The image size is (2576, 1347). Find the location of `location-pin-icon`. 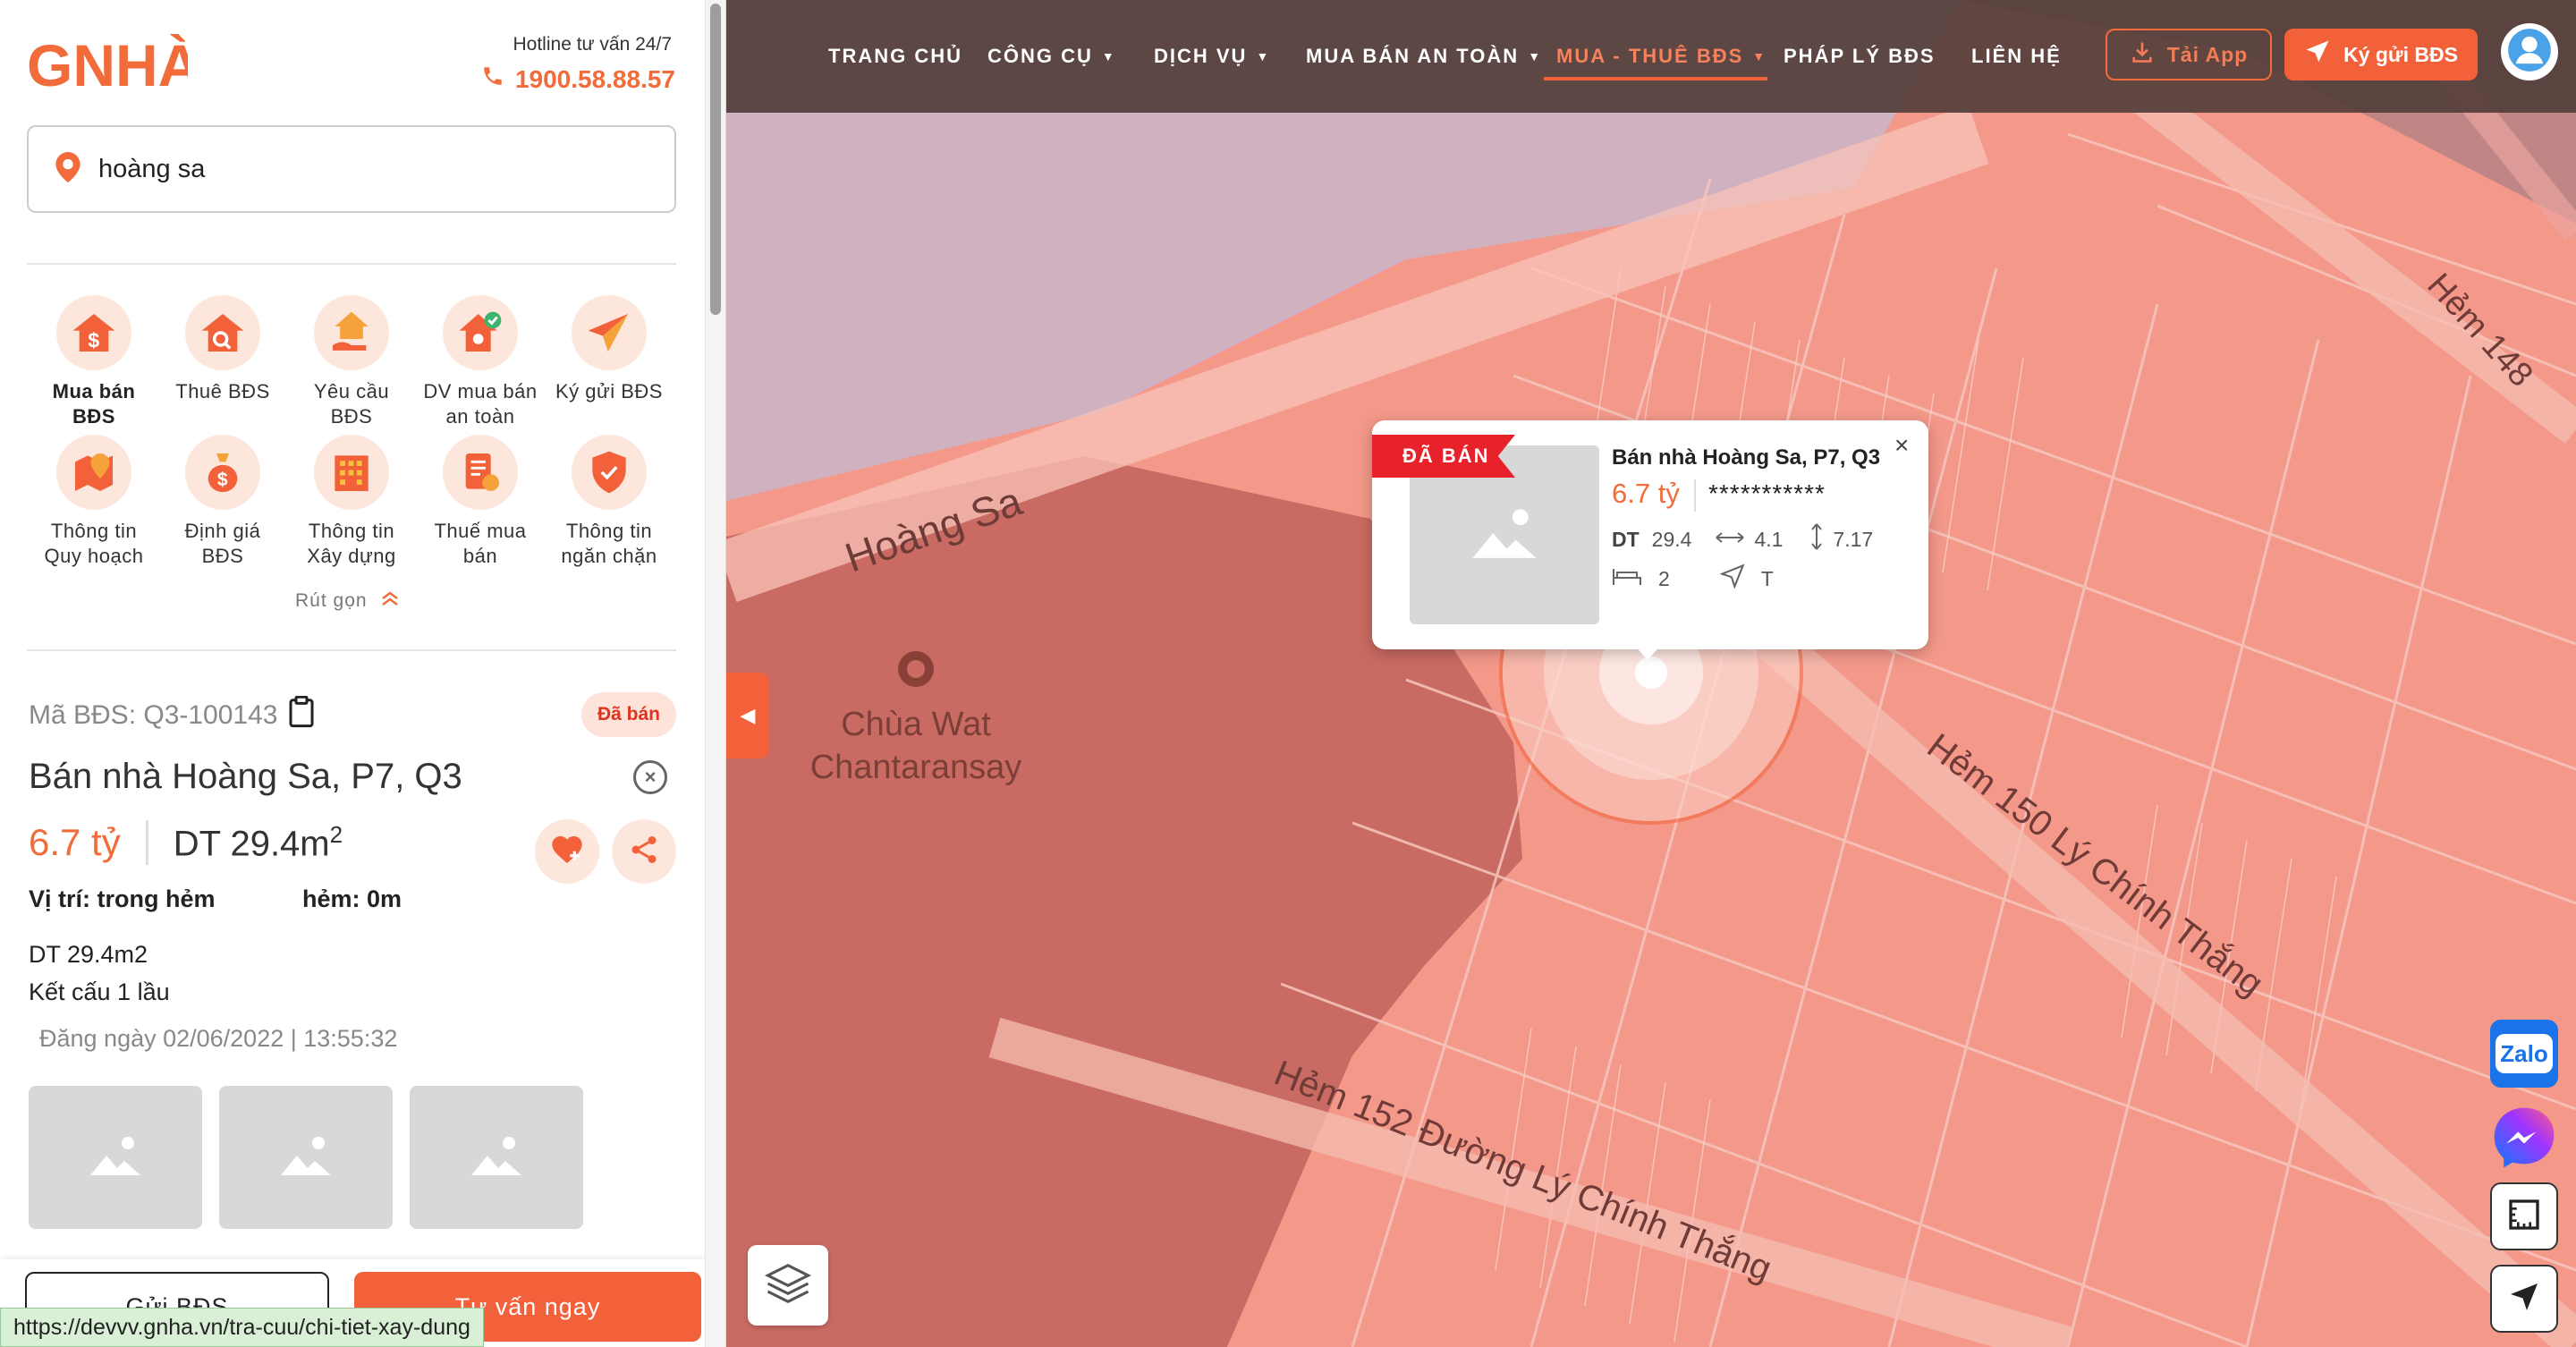

location-pin-icon is located at coordinates (67, 169).